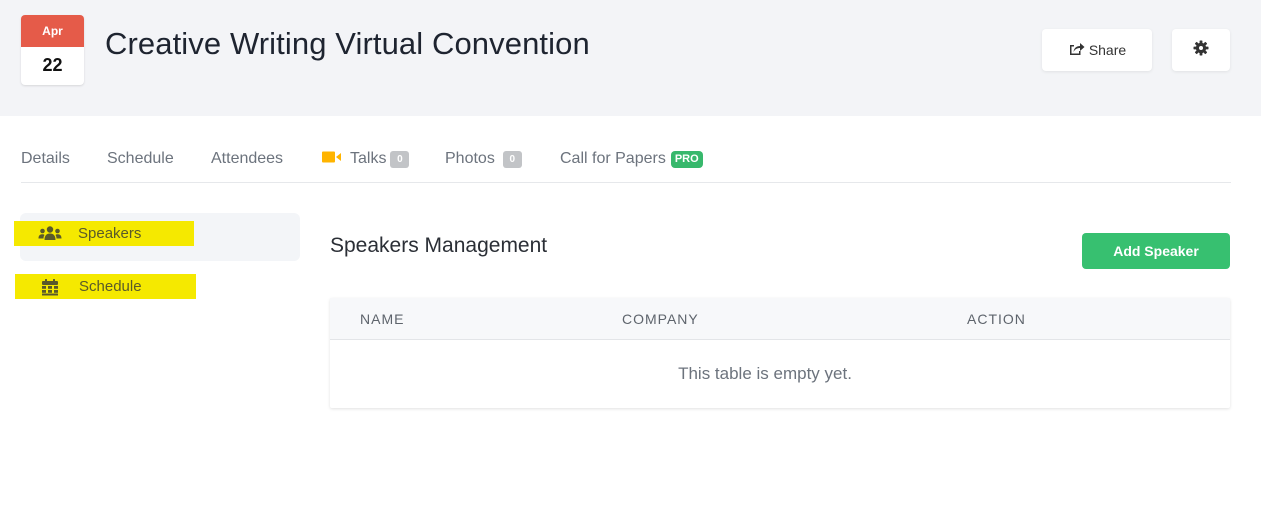  Describe the element at coordinates (470, 158) in the screenshot. I see `tab-label: Photos` at that location.